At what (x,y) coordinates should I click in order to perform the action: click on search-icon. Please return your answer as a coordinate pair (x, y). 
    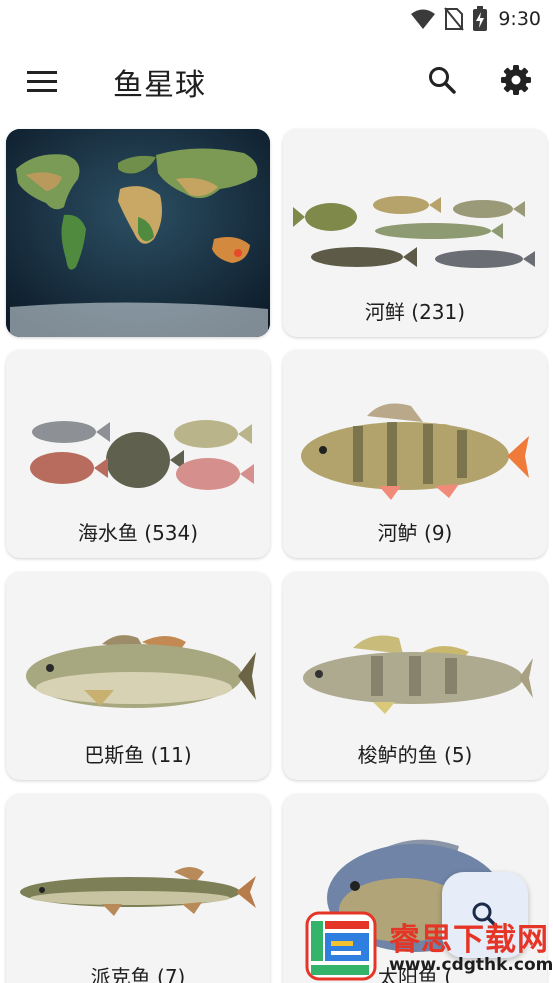
    Looking at the image, I should click on (442, 80).